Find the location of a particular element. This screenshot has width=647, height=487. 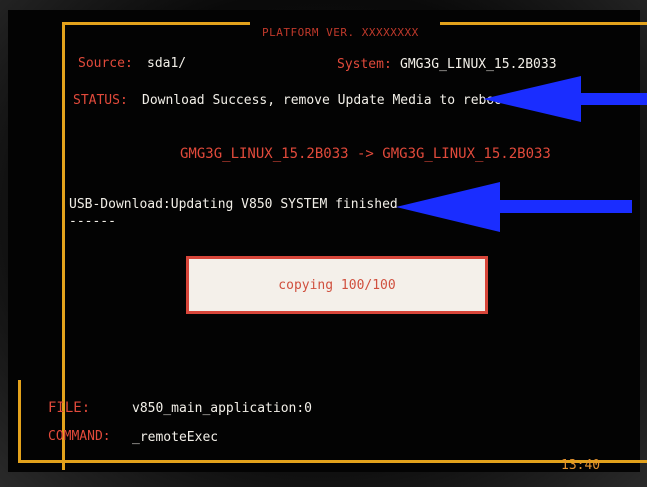

source-value: sda1/ is located at coordinates (167, 63).